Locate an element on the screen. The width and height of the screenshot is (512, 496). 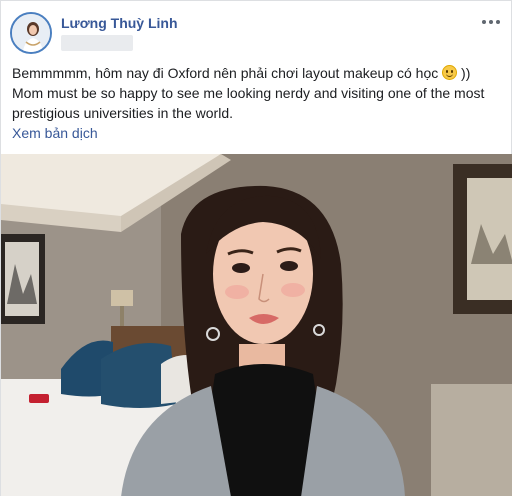
smiley-icon is located at coordinates (450, 72).